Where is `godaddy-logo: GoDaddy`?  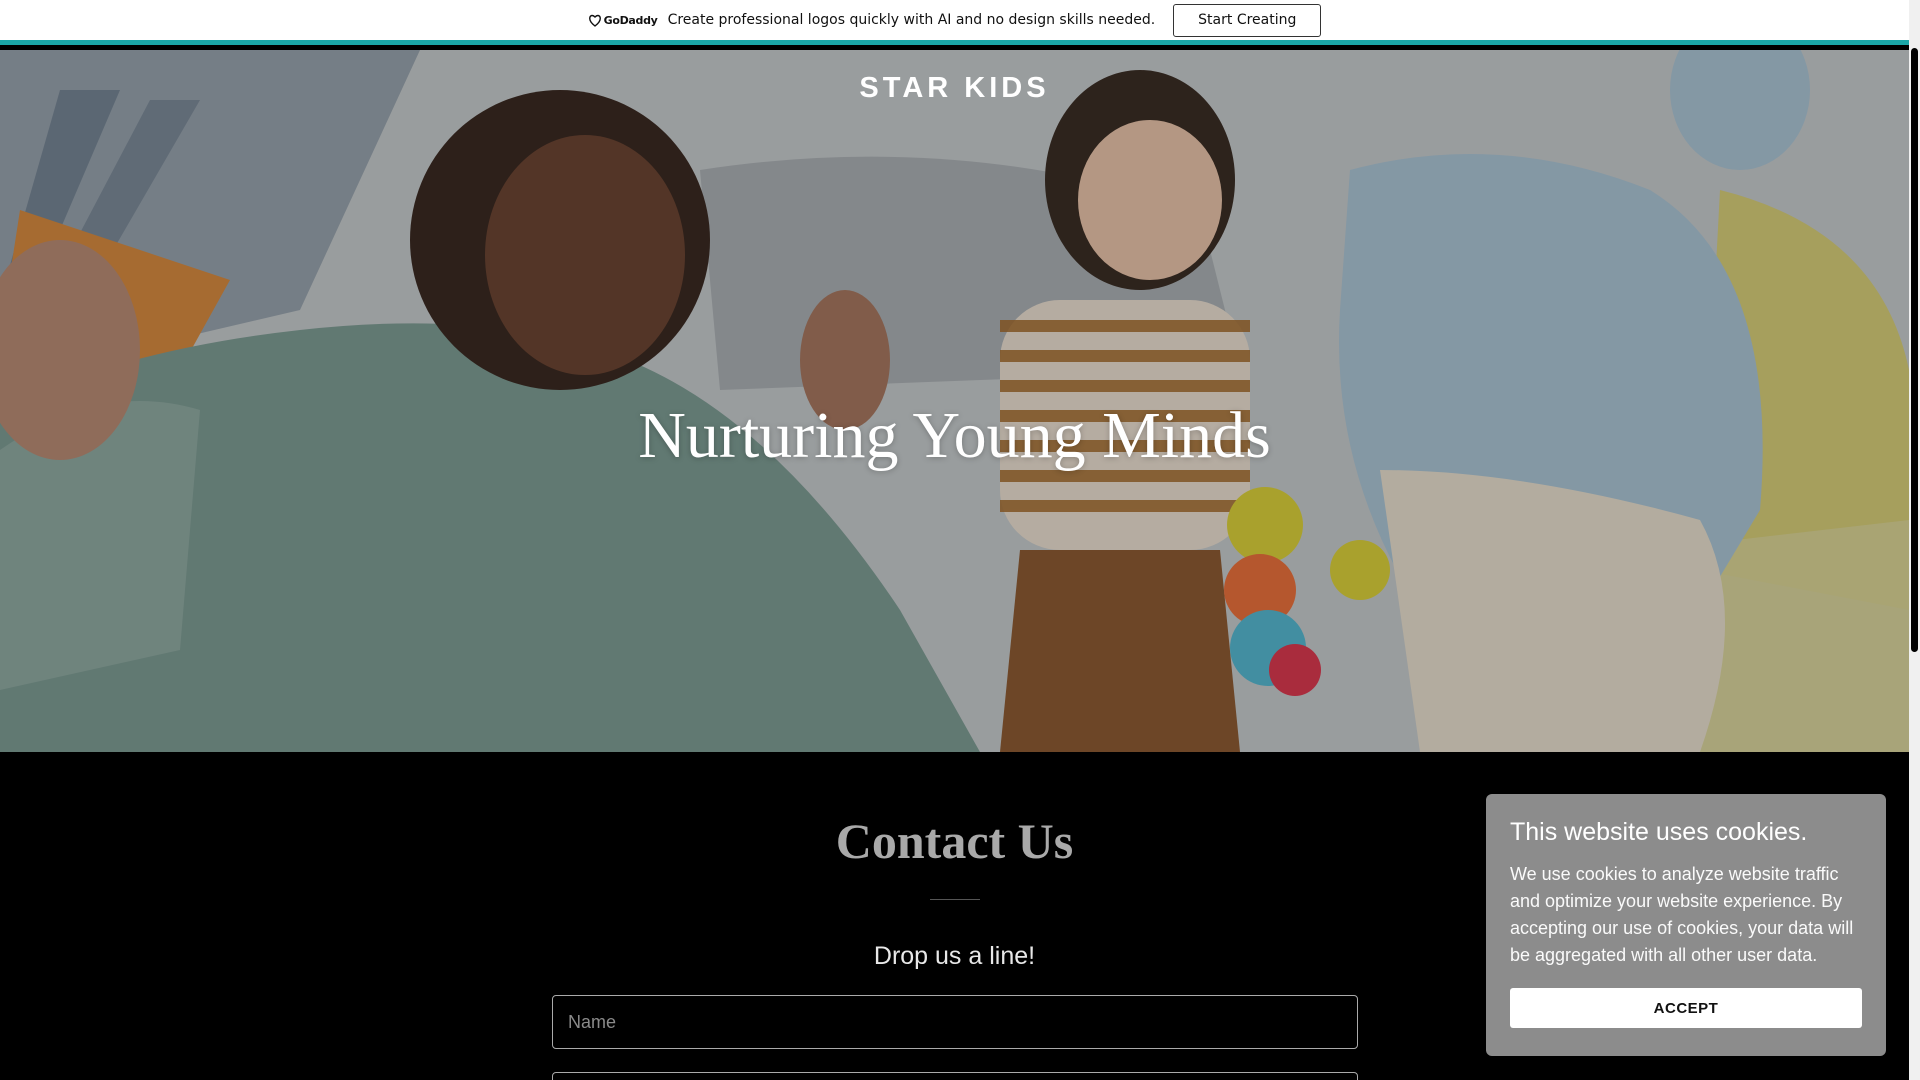
godaddy-logo: GoDaddy is located at coordinates (623, 20).